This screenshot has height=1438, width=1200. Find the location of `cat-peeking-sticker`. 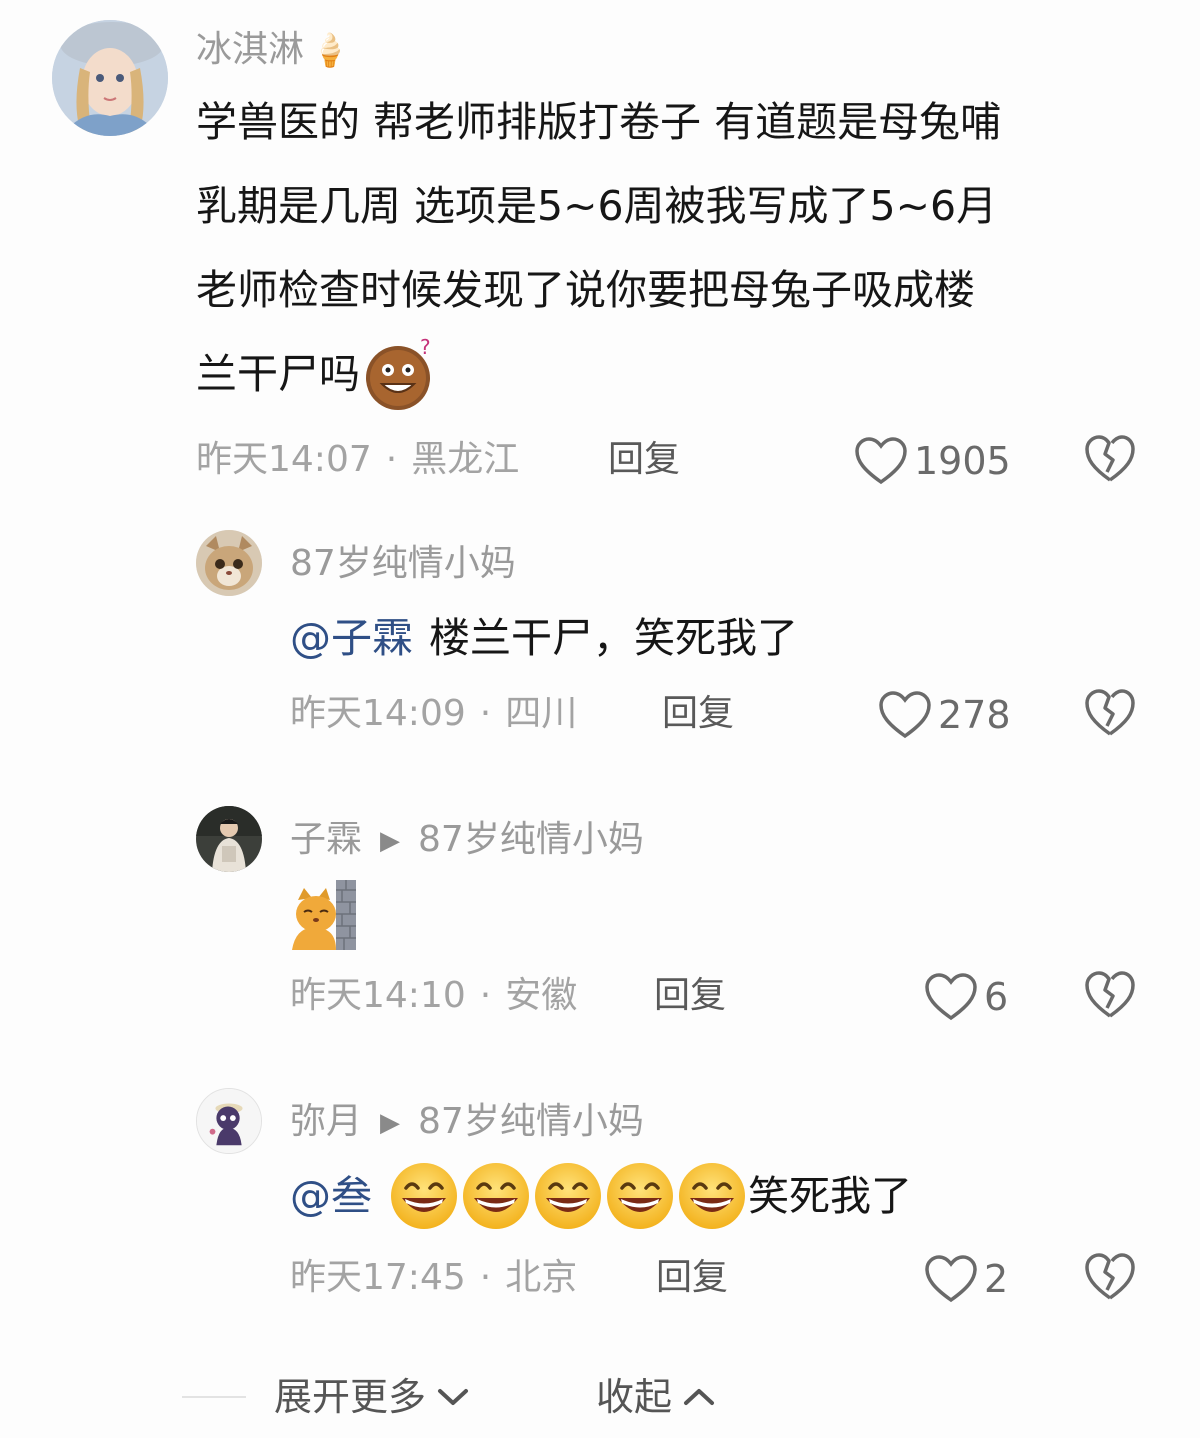

cat-peeking-sticker is located at coordinates (324, 915).